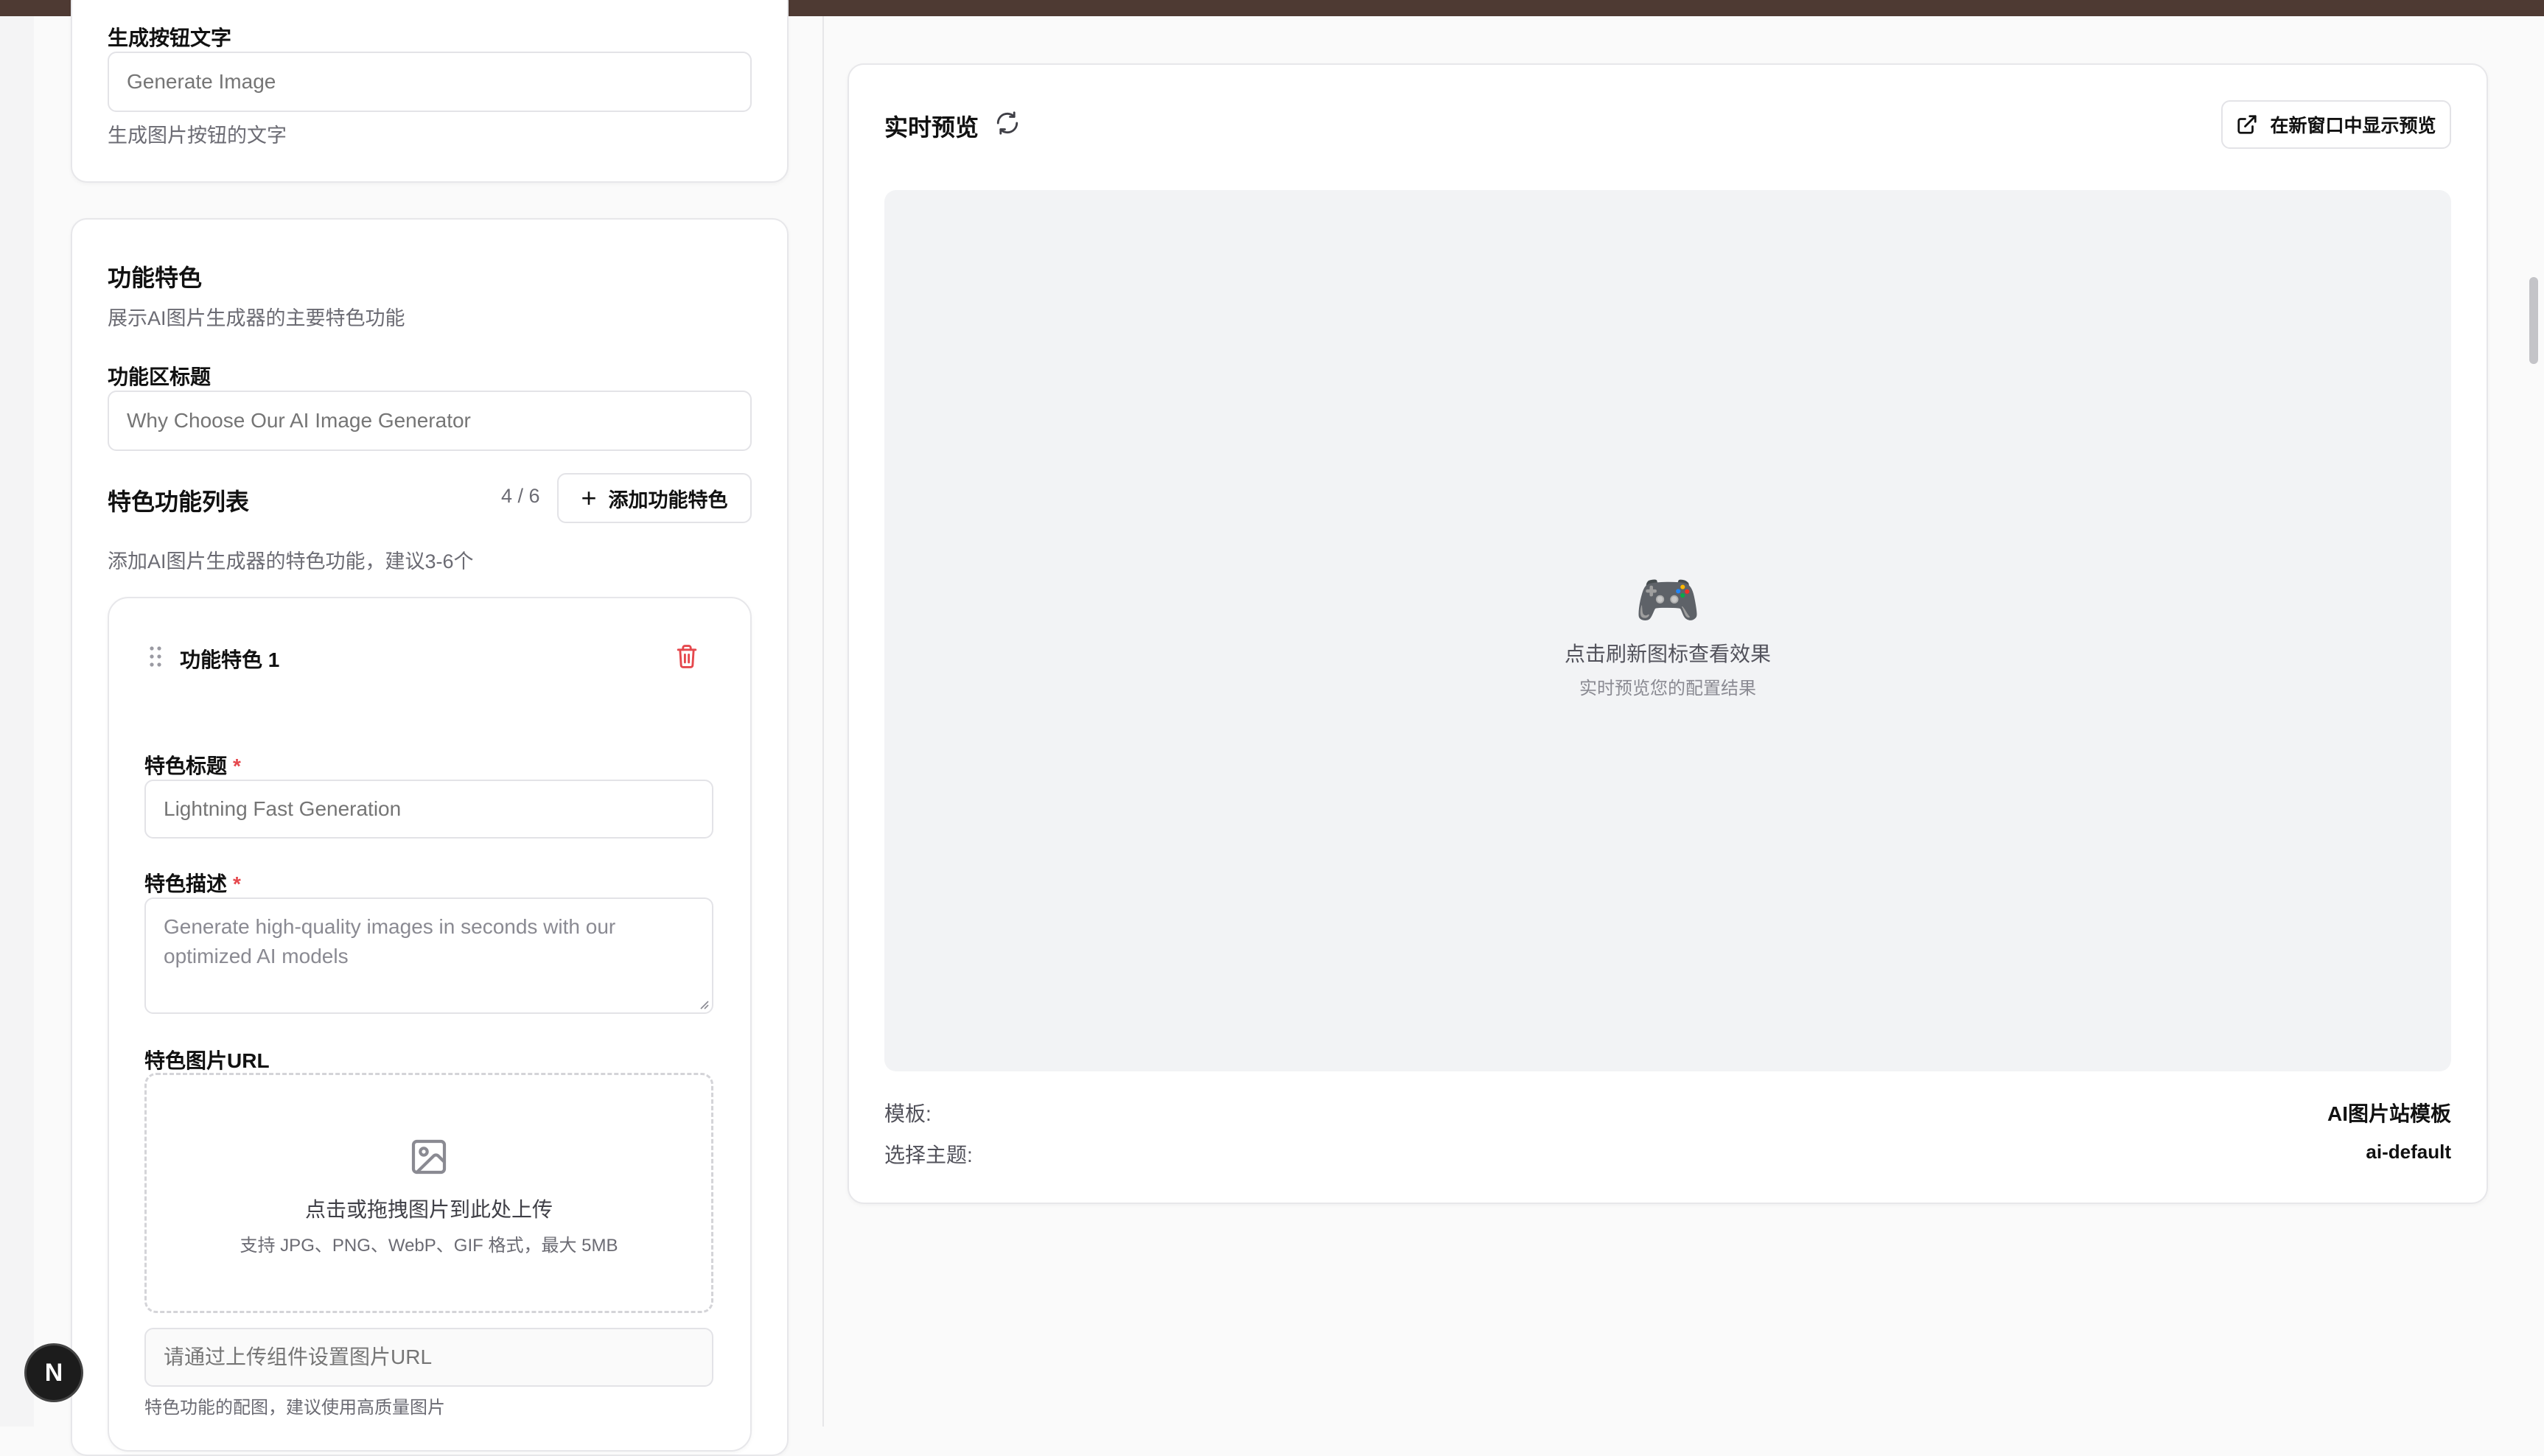 Image resolution: width=2544 pixels, height=1456 pixels. I want to click on plus-icon: +, so click(589, 498).